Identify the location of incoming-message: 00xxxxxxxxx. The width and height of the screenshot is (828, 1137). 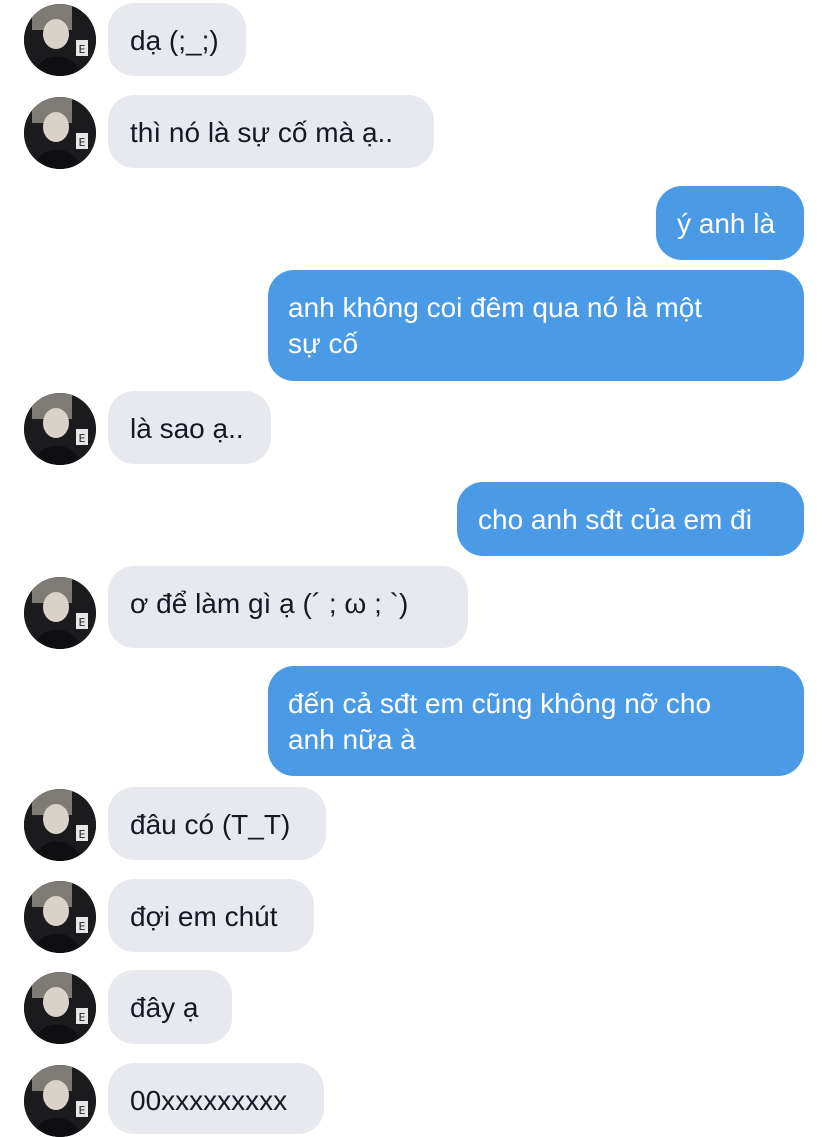
(216, 1098).